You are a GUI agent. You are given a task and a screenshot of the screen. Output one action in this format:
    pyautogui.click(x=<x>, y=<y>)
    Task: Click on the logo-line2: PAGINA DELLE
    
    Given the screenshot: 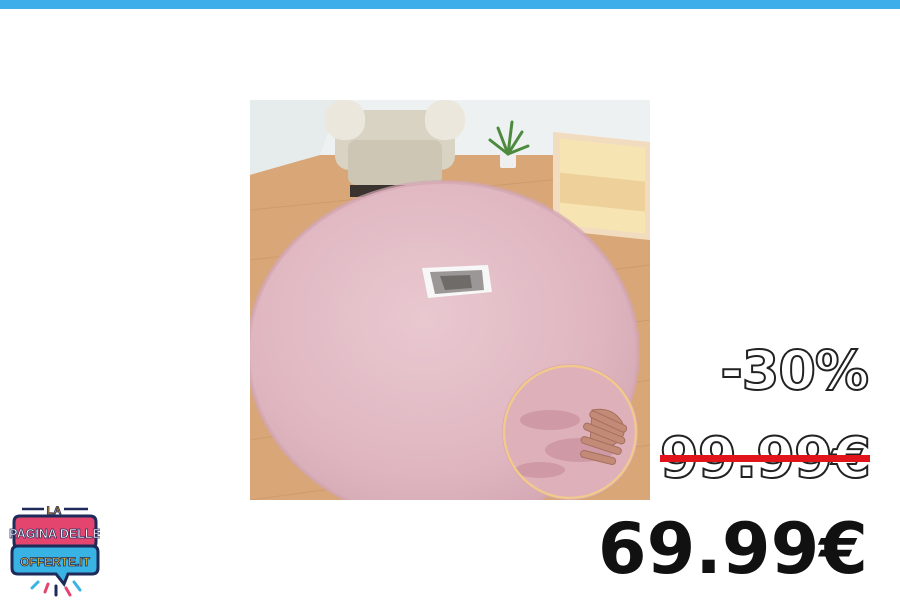 What is the action you would take?
    pyautogui.click(x=54, y=534)
    